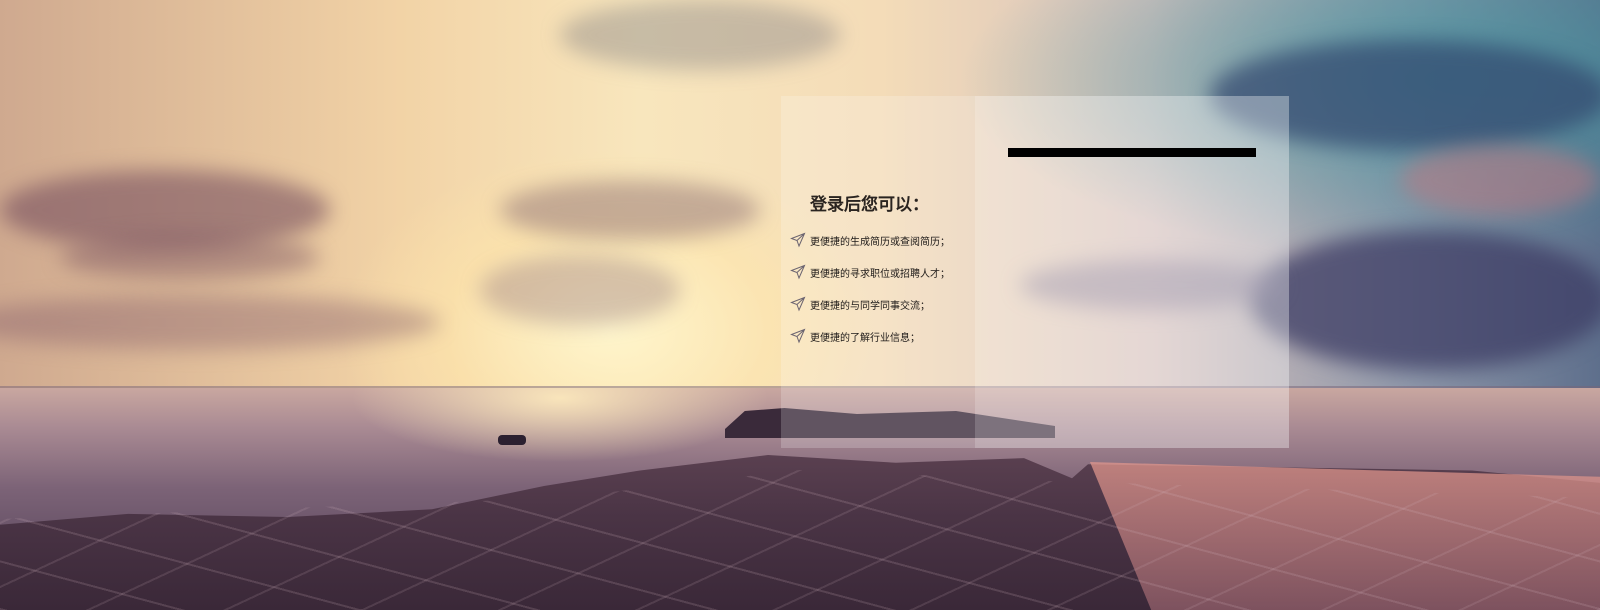 This screenshot has width=1600, height=610. I want to click on benefits-title: 登录后您可以：, so click(869, 205).